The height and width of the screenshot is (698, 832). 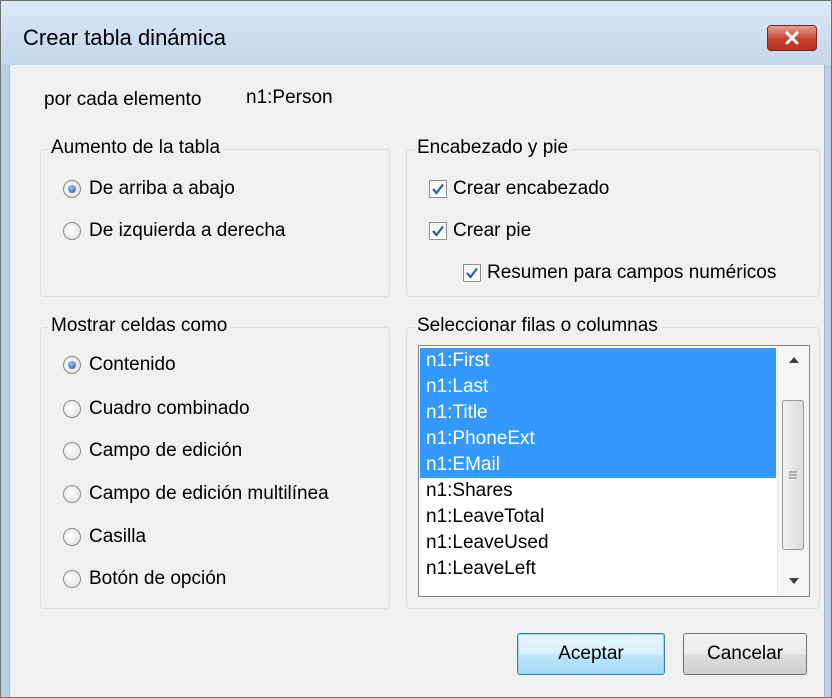 I want to click on table-growth-legend: Aumento de la tabla, so click(x=136, y=148).